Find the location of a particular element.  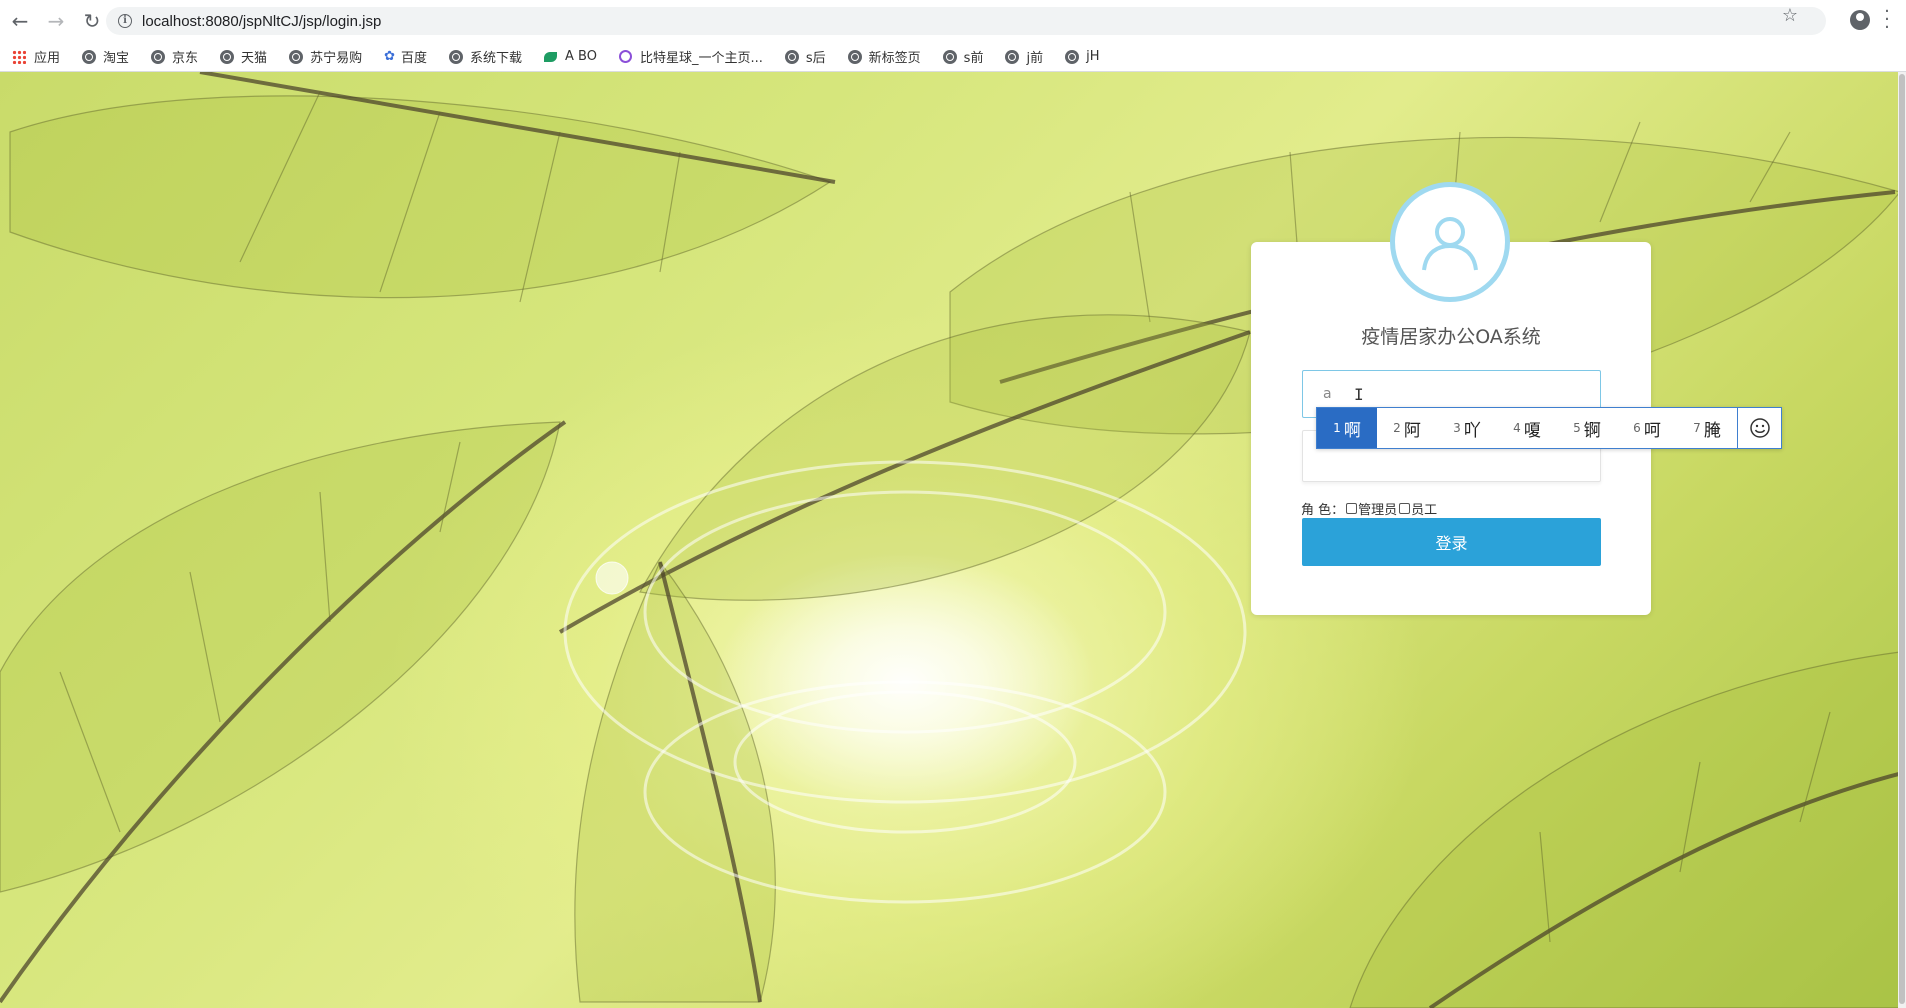

bookmark-apps: 应用 is located at coordinates (36, 56).